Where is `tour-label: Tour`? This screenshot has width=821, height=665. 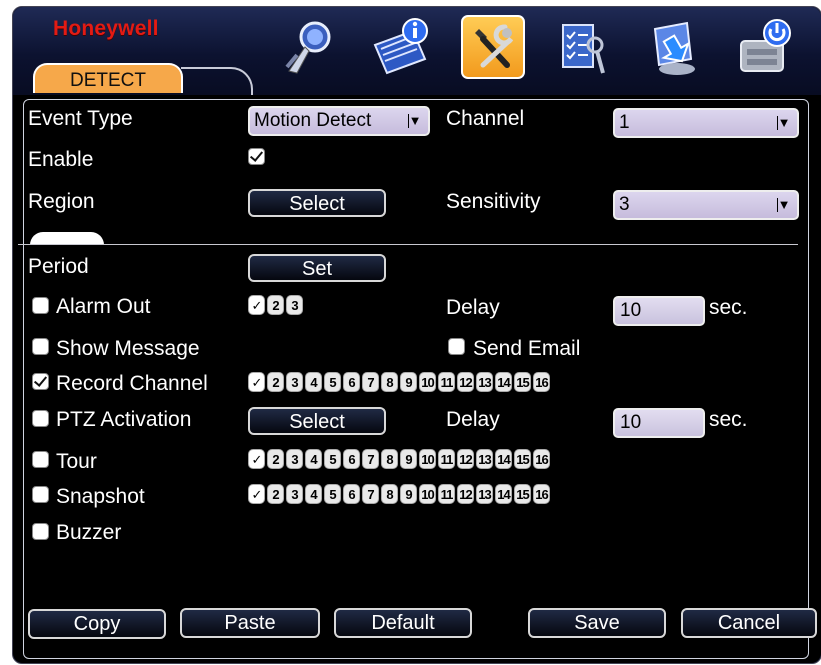 tour-label: Tour is located at coordinates (76, 461).